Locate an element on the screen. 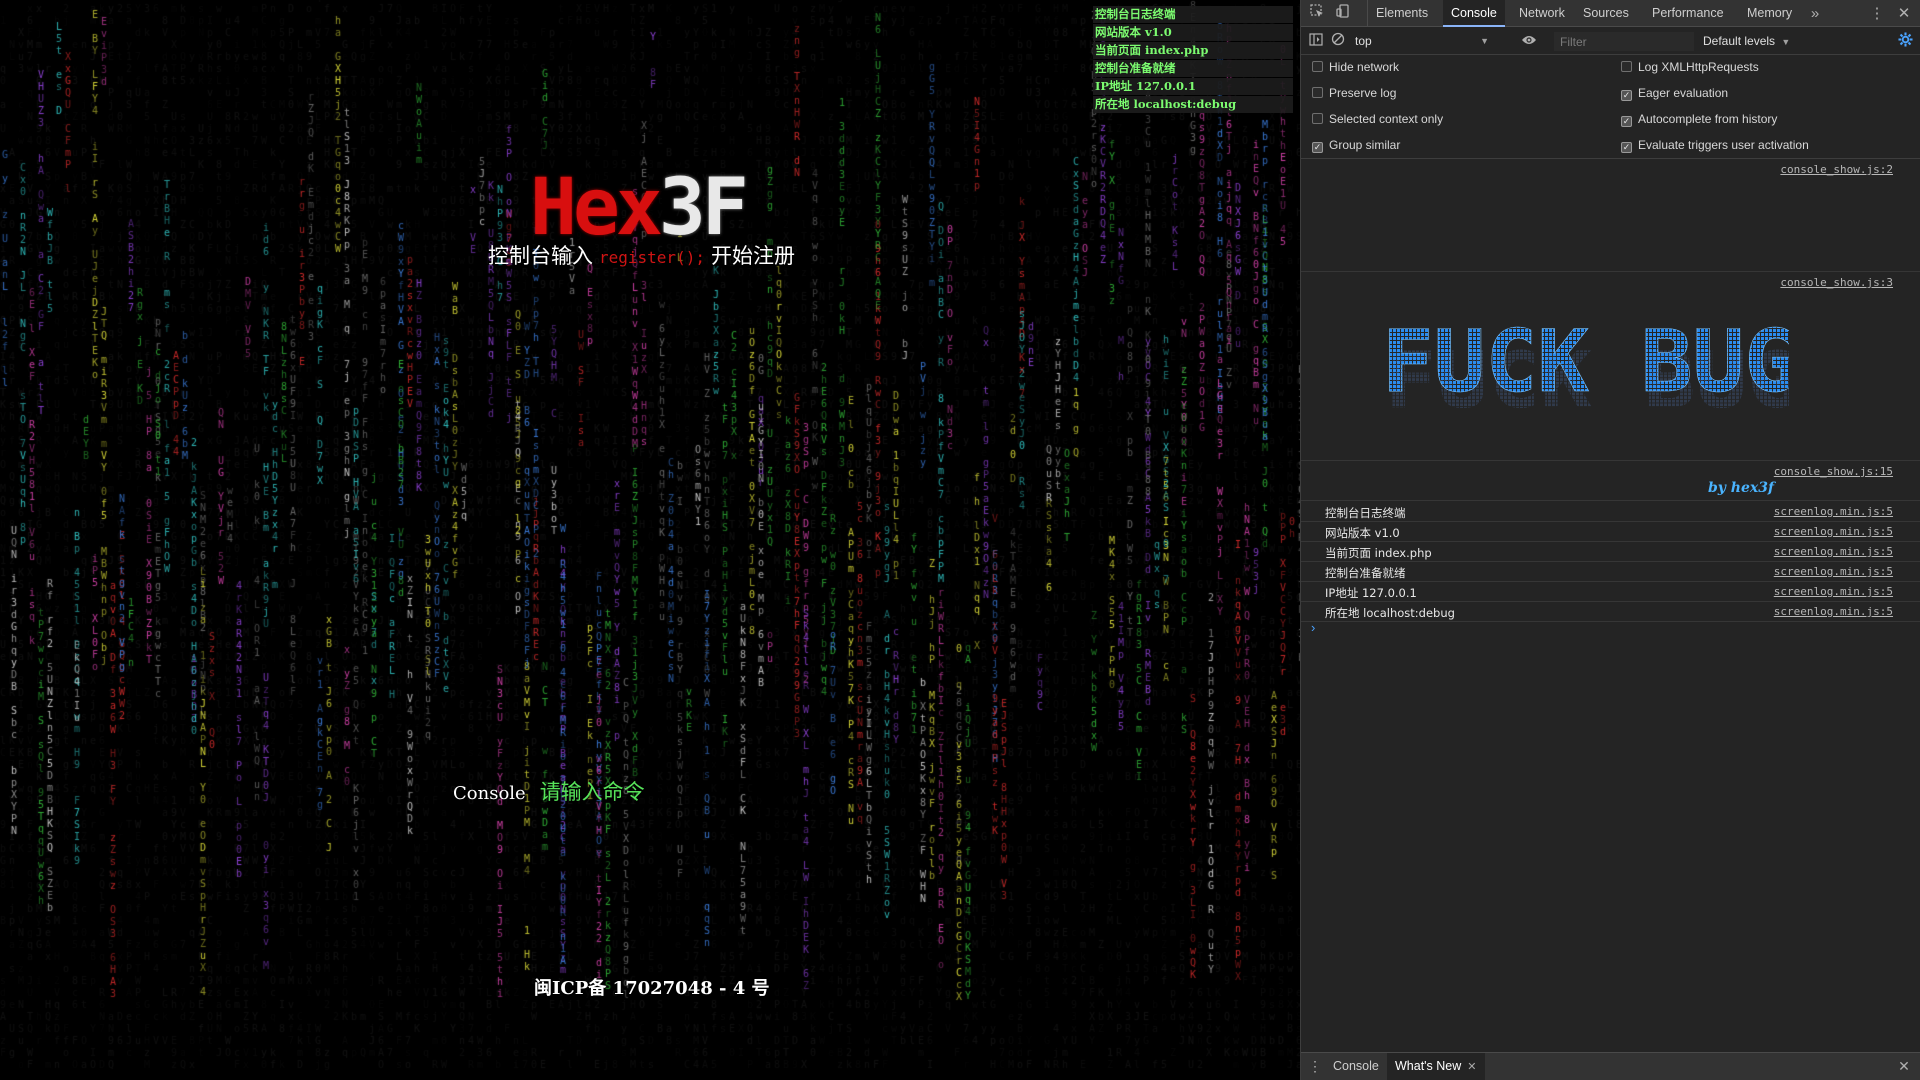 The width and height of the screenshot is (1920, 1080). console-log-row: 当前页面 index.php screenlog.min.js:5 is located at coordinates (1610, 552).